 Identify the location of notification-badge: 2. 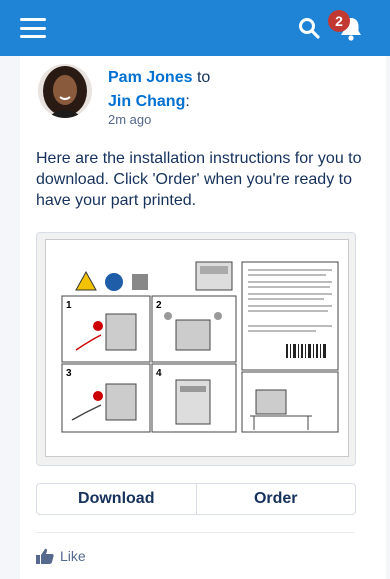
(339, 21).